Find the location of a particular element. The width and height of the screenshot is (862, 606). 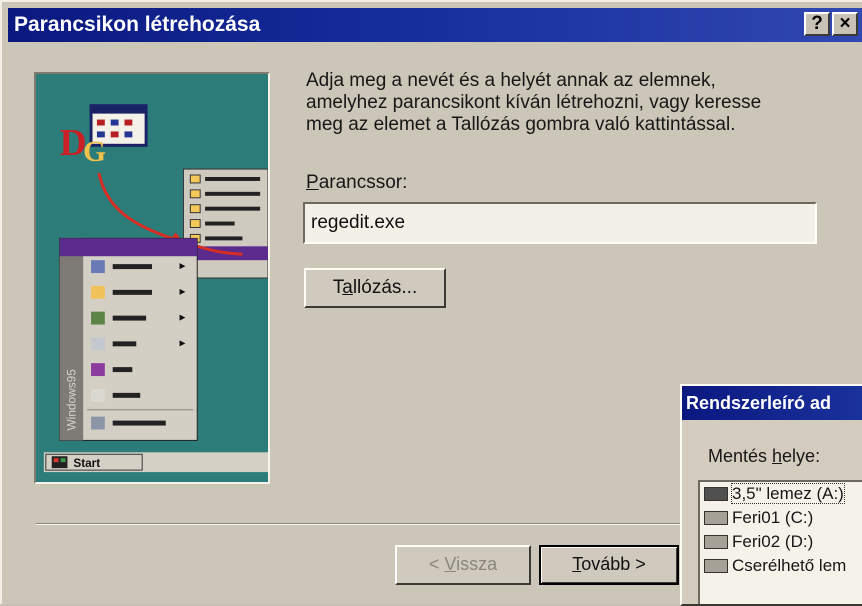

command-label-rest: arancssor: is located at coordinates (363, 182).